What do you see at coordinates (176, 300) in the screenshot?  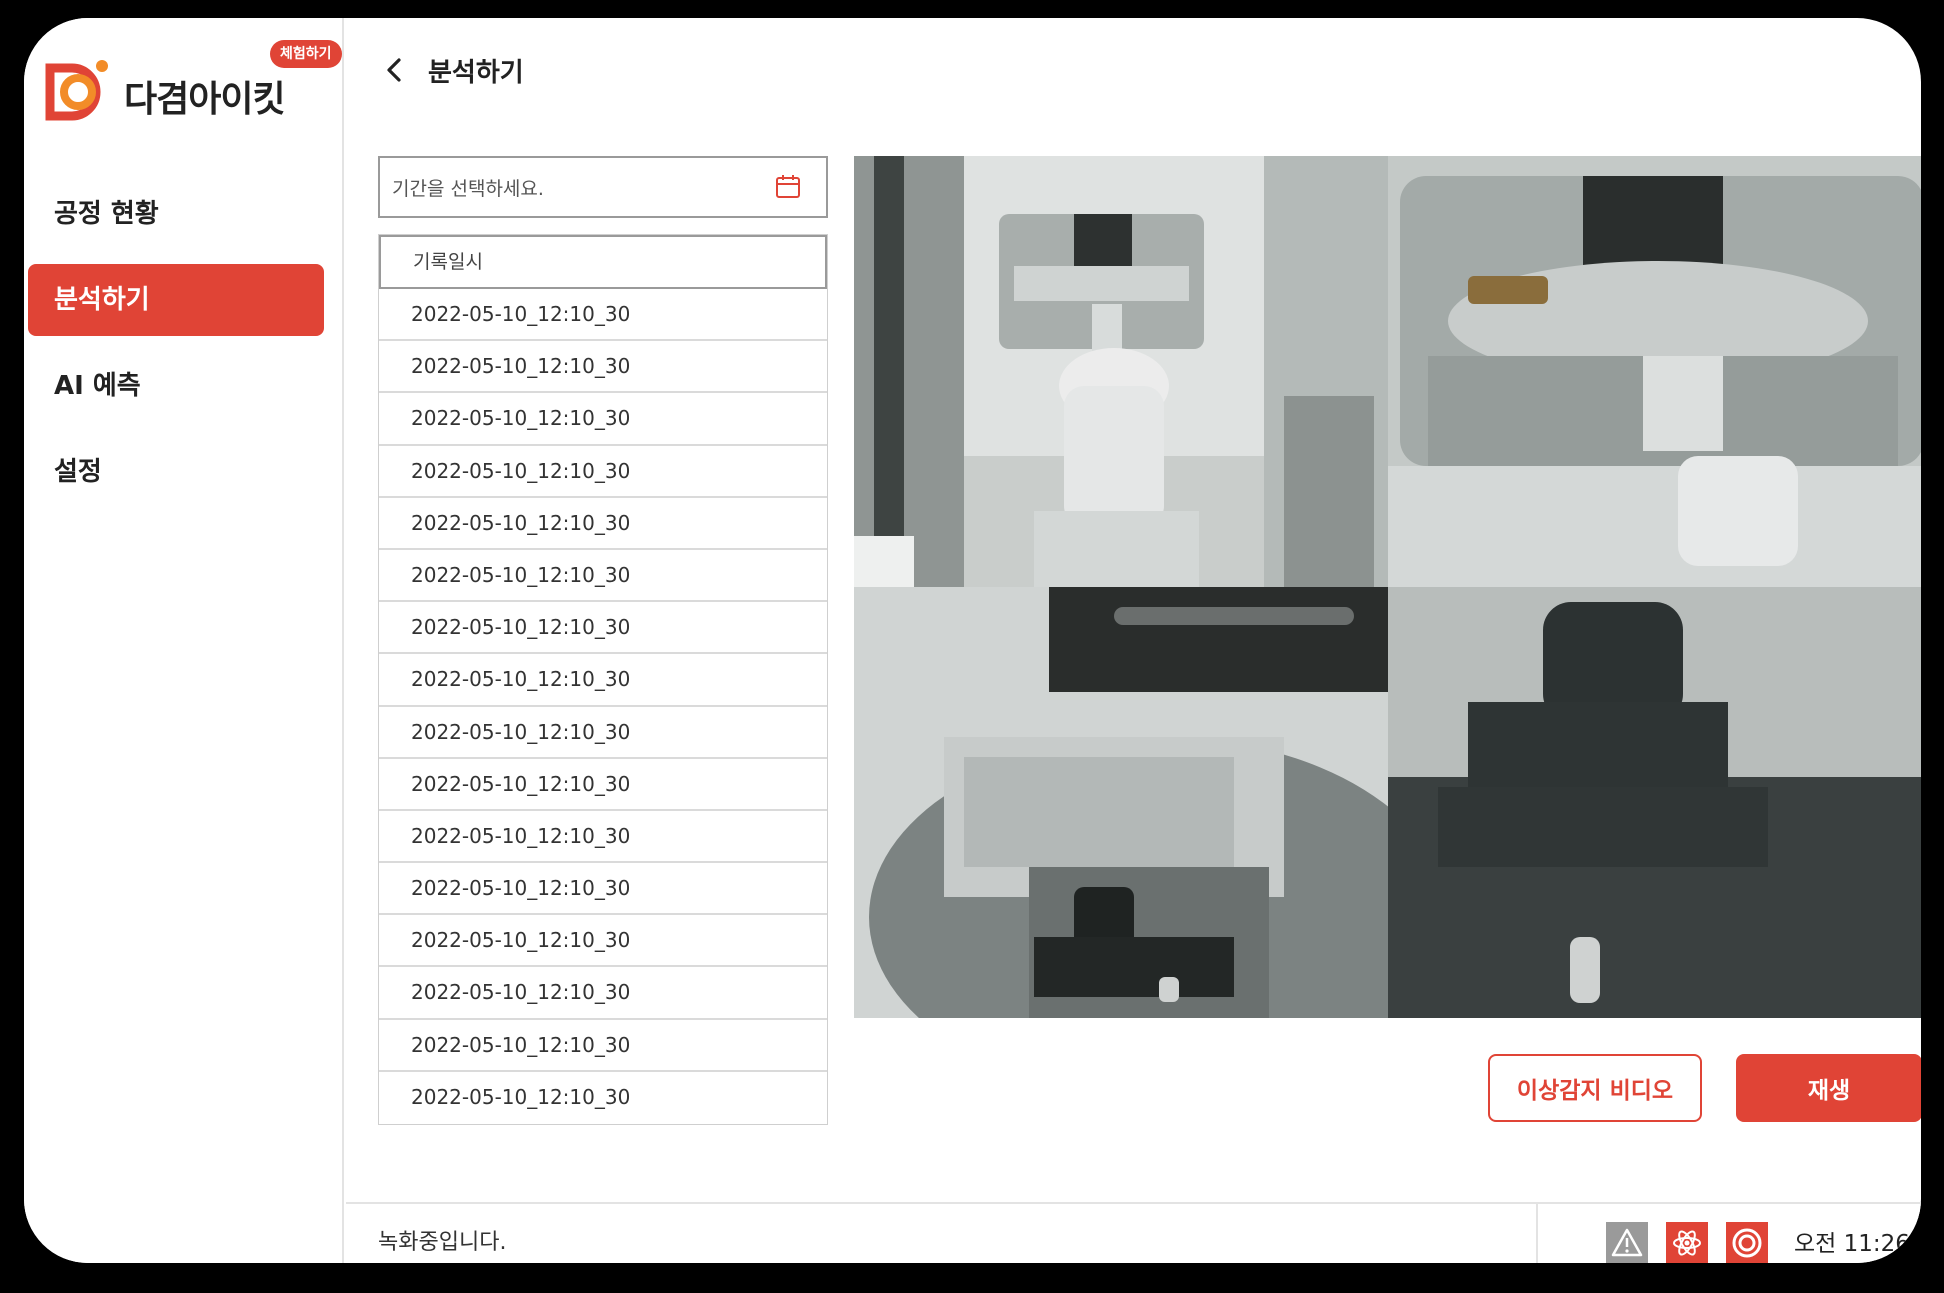 I see `sidebar-item-analysis: 분석하기` at bounding box center [176, 300].